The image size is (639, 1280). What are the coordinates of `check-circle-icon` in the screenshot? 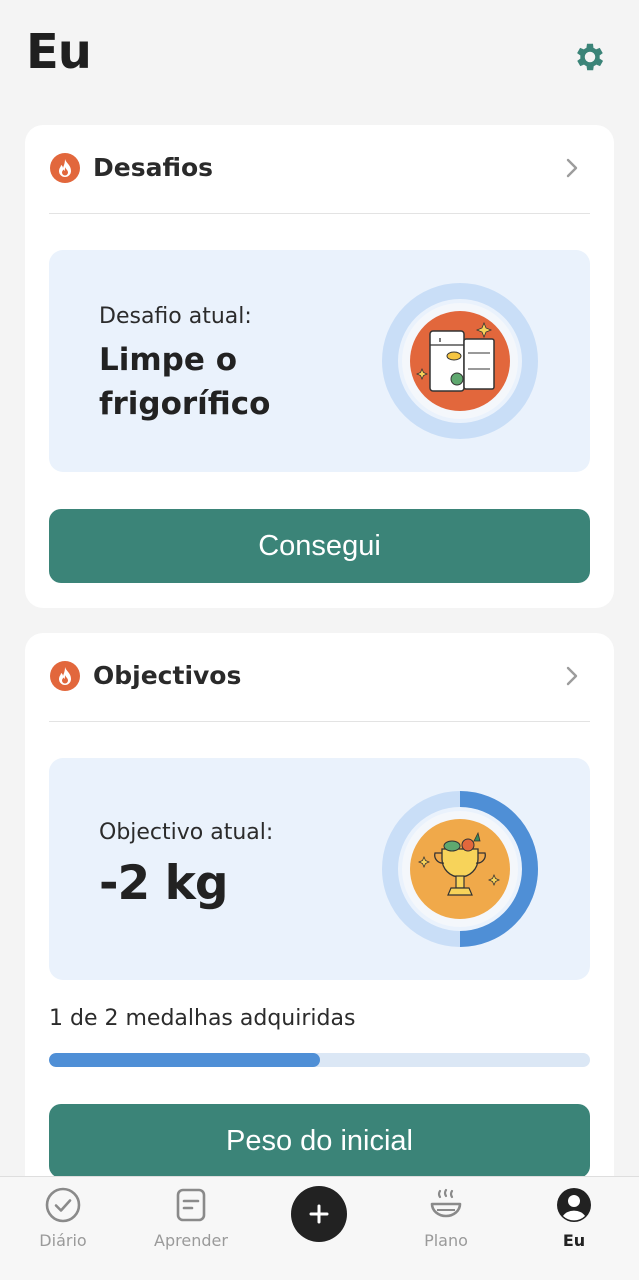 It's located at (63, 1205).